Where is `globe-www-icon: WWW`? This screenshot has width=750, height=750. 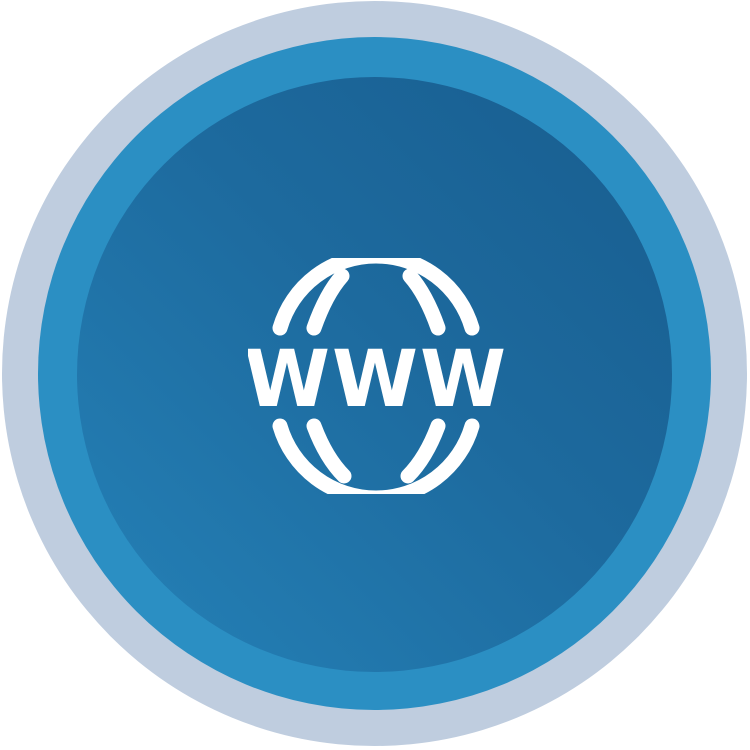 globe-www-icon: WWW is located at coordinates (376, 376).